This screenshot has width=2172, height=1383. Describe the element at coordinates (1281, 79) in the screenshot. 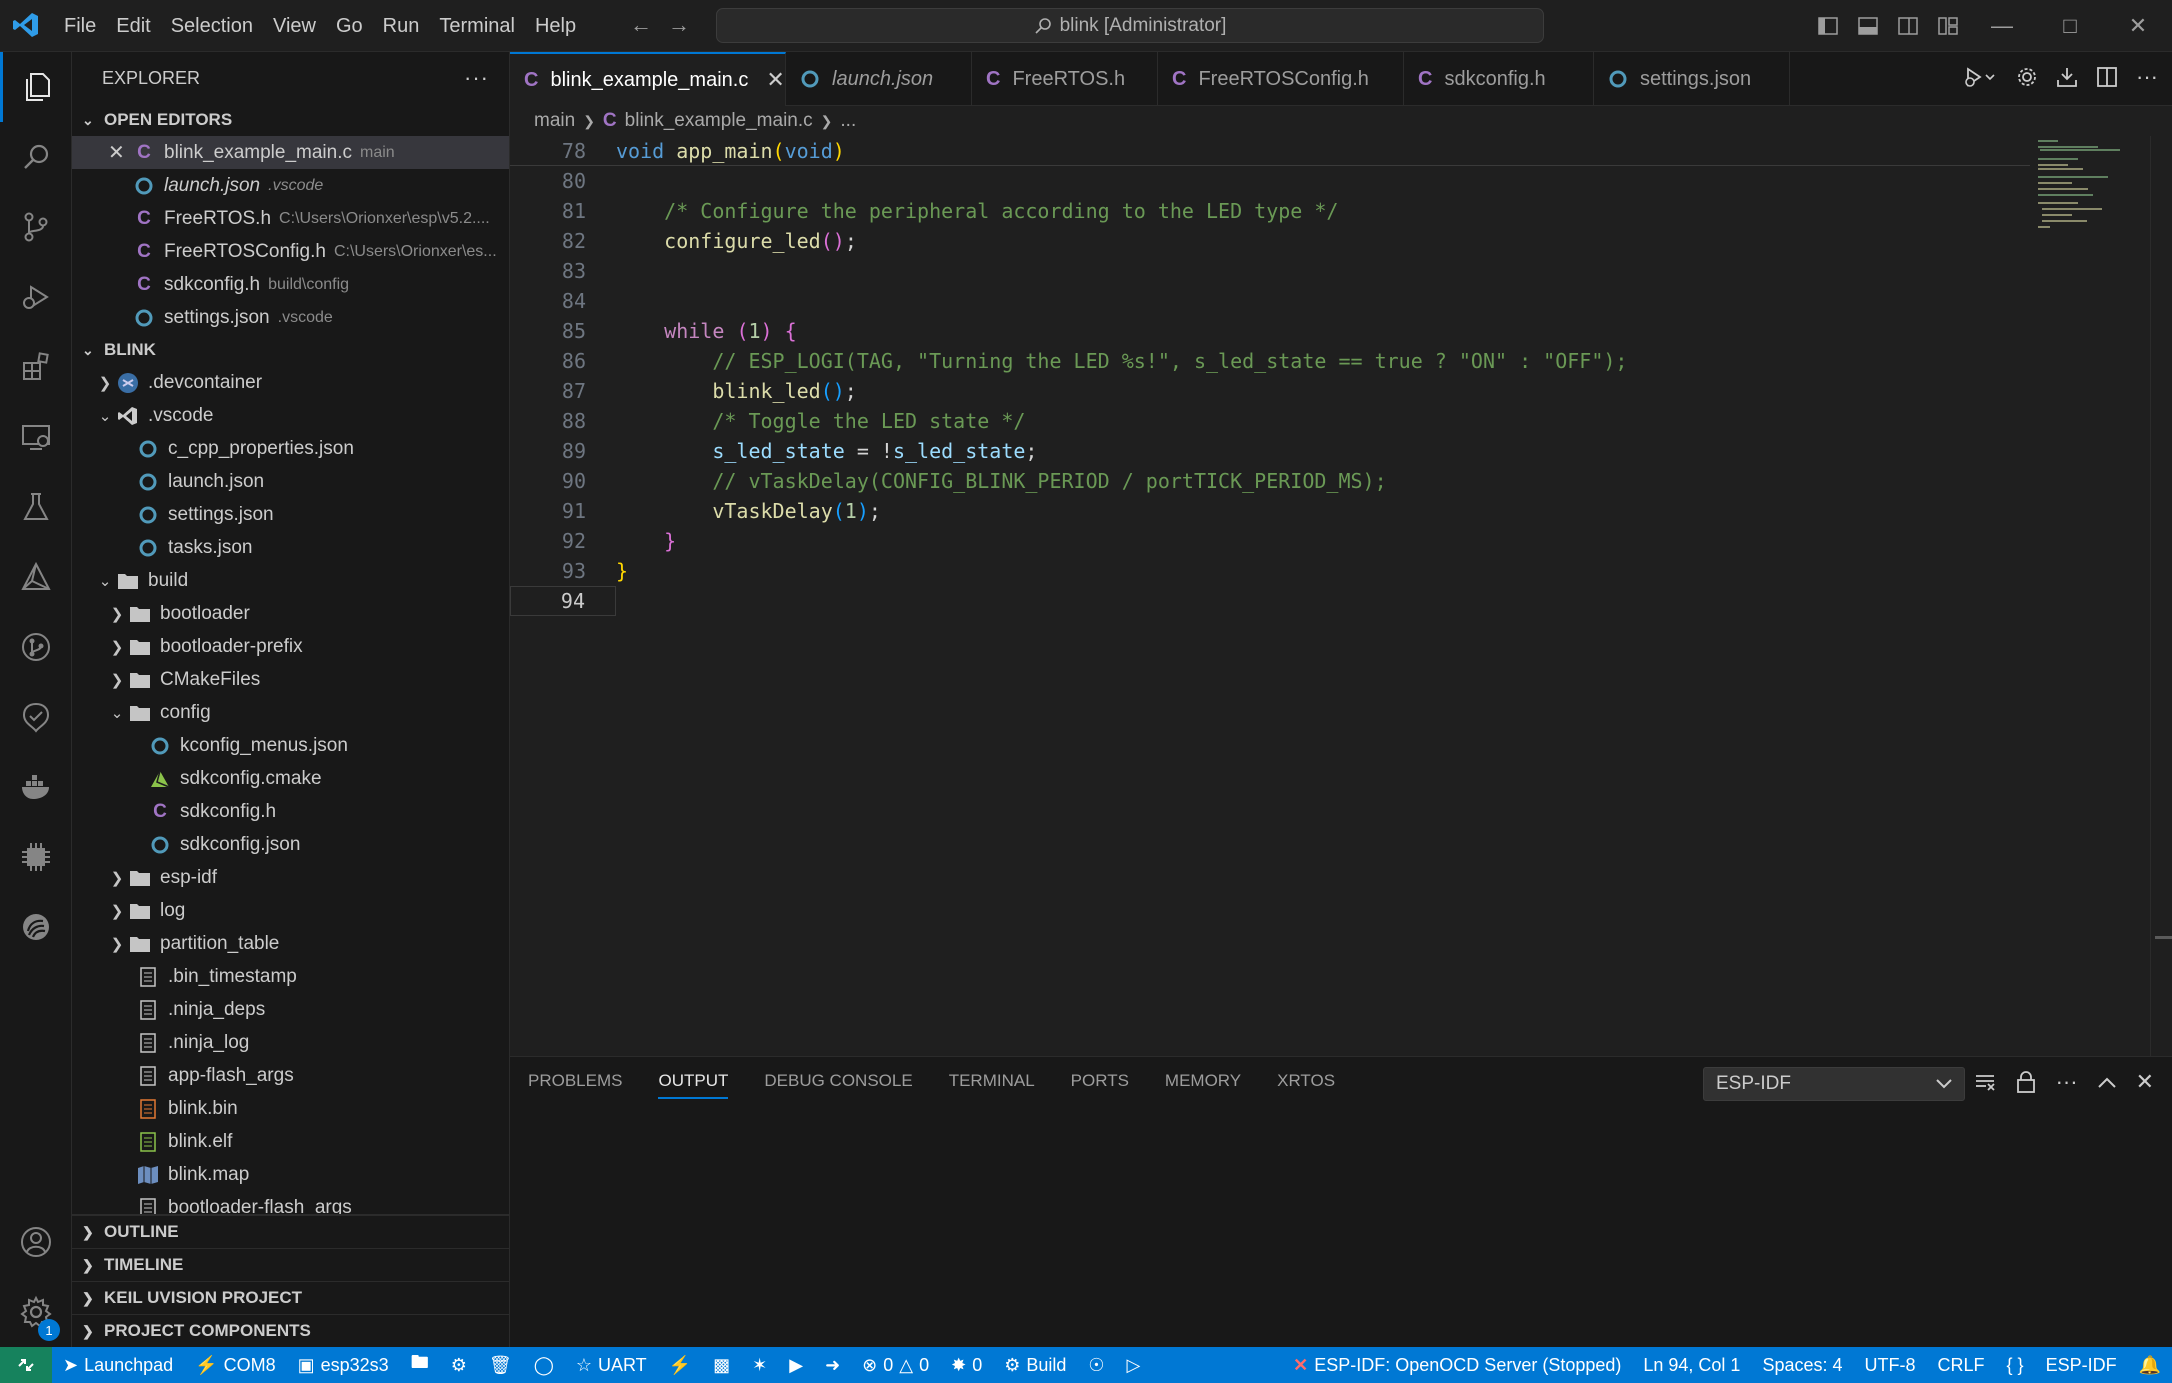

I see `tab-freertosconfig-h: C FreeRTOSConfig.h` at that location.